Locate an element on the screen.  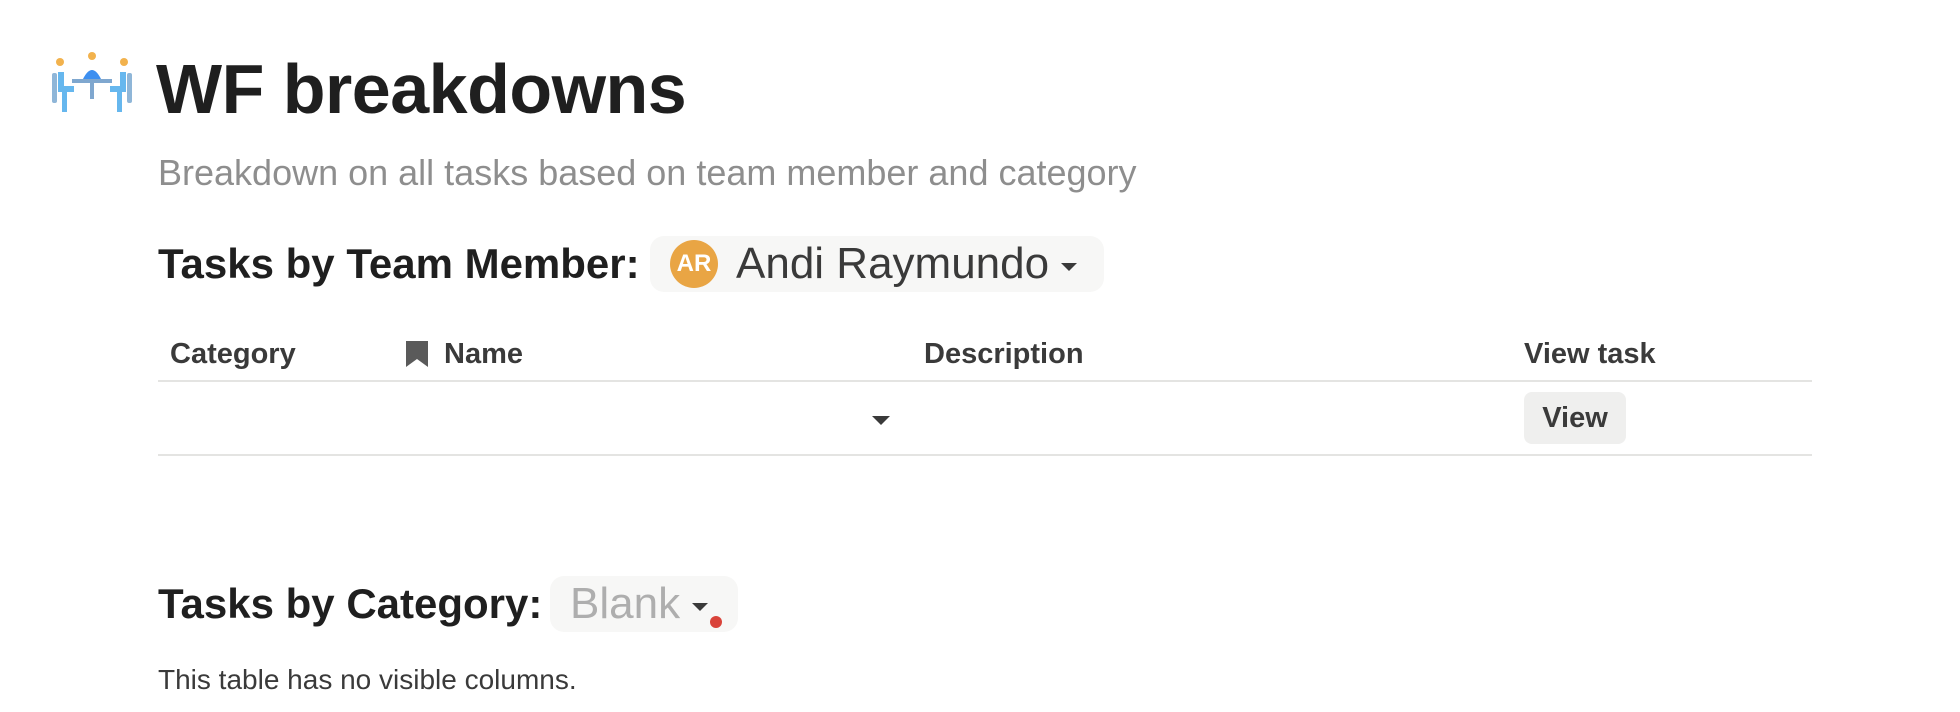
column-header-label: Category is located at coordinates (233, 354).